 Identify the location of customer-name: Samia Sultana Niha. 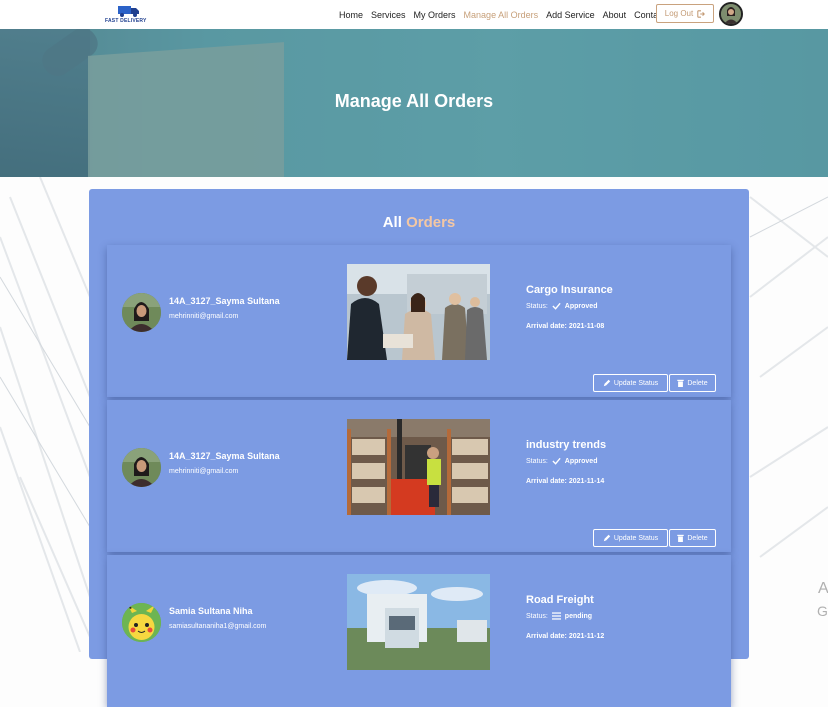
(211, 611).